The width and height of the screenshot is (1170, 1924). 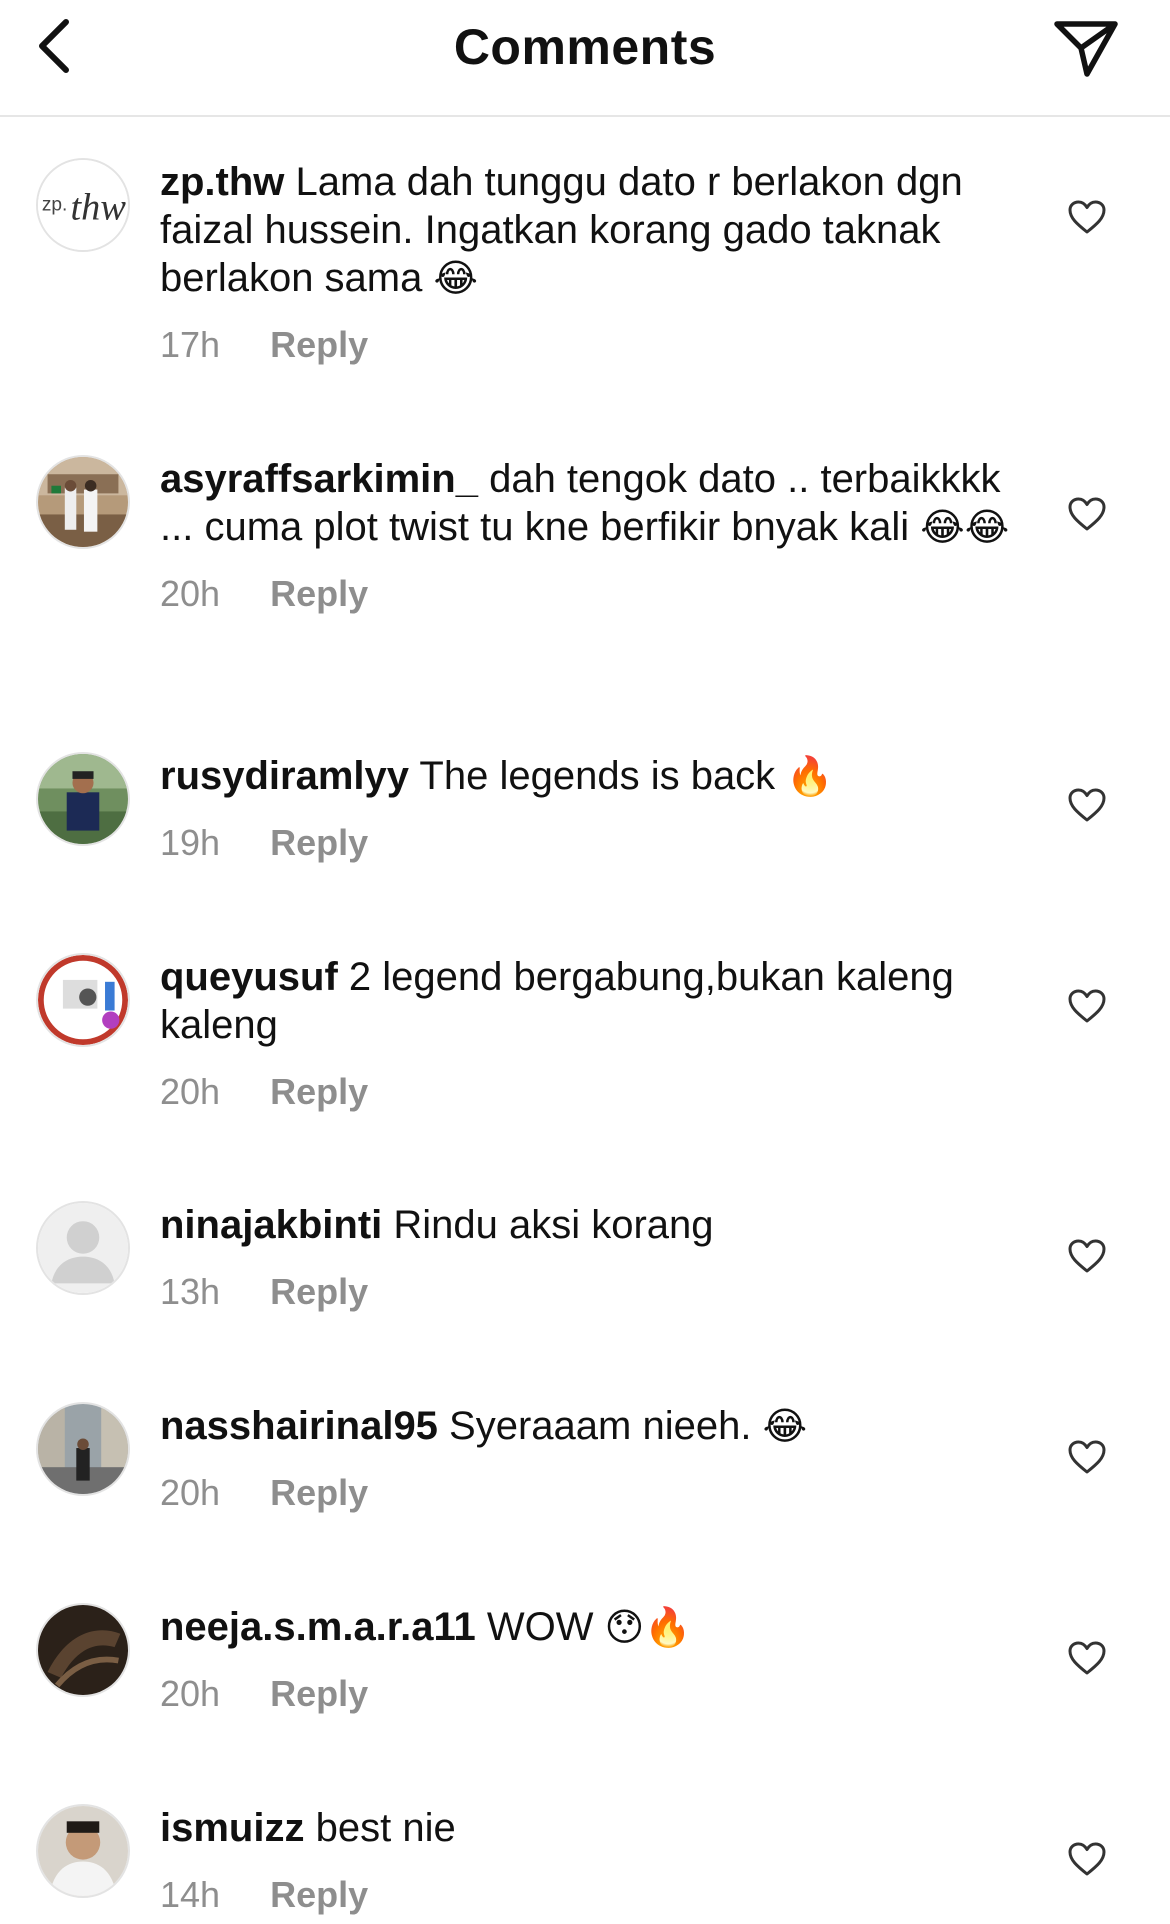 I want to click on comment-text: rusydiramlyy The legends is back 🔥, so click(x=497, y=776).